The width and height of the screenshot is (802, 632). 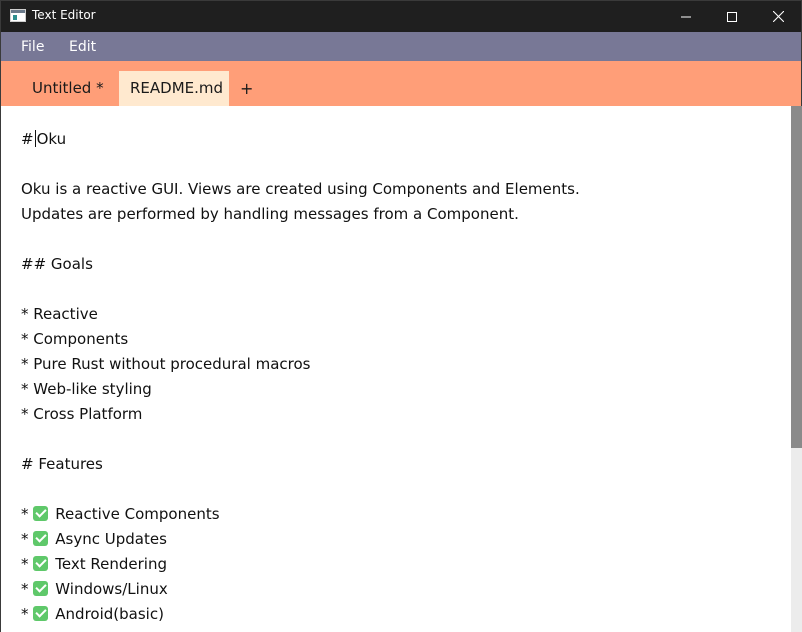 What do you see at coordinates (64, 15) in the screenshot?
I see `window-title: Text Editor` at bounding box center [64, 15].